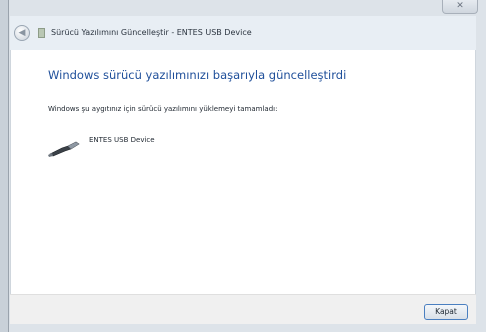  What do you see at coordinates (243, 309) in the screenshot?
I see `footer-bar` at bounding box center [243, 309].